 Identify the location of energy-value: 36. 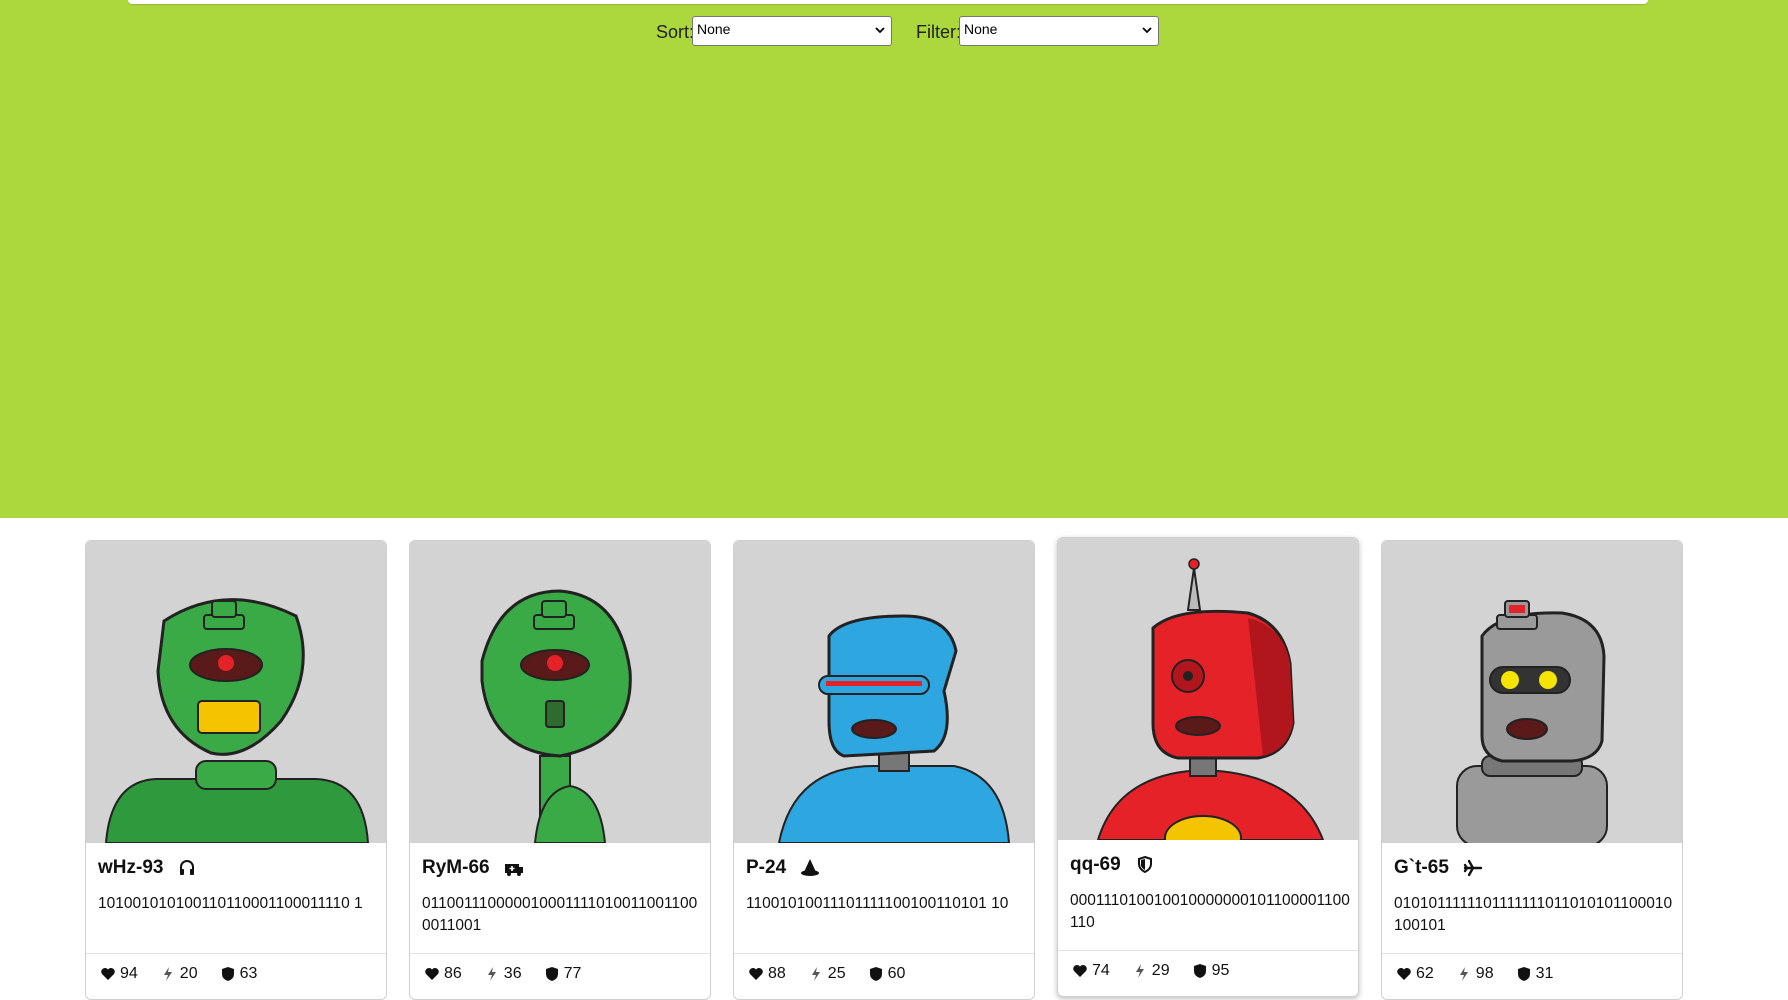
(512, 973).